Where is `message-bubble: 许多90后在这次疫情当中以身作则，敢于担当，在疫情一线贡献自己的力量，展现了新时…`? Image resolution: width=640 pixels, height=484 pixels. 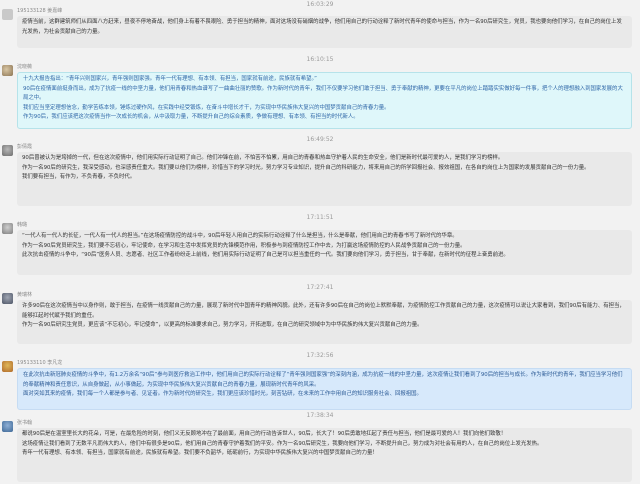
message-bubble: 许多90后在这次疫情当中以身作则，敢于担当，在疫情一线贡献自己的力量，展现了新时… is located at coordinates (324, 322).